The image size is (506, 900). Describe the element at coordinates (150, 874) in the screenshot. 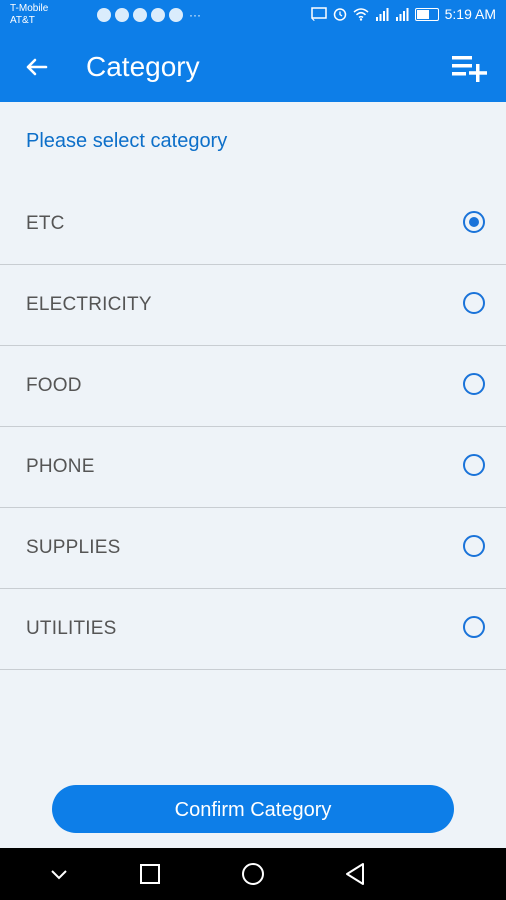

I see `recent-apps-icon` at that location.